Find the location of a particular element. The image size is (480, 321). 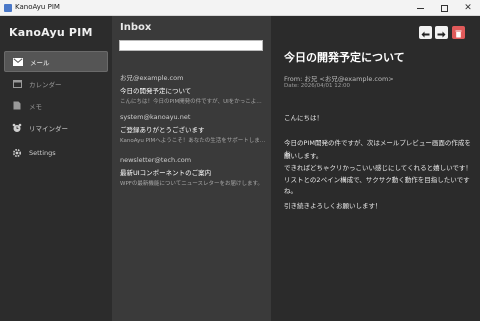

sidebar-item-label: カレンダー is located at coordinates (45, 84).